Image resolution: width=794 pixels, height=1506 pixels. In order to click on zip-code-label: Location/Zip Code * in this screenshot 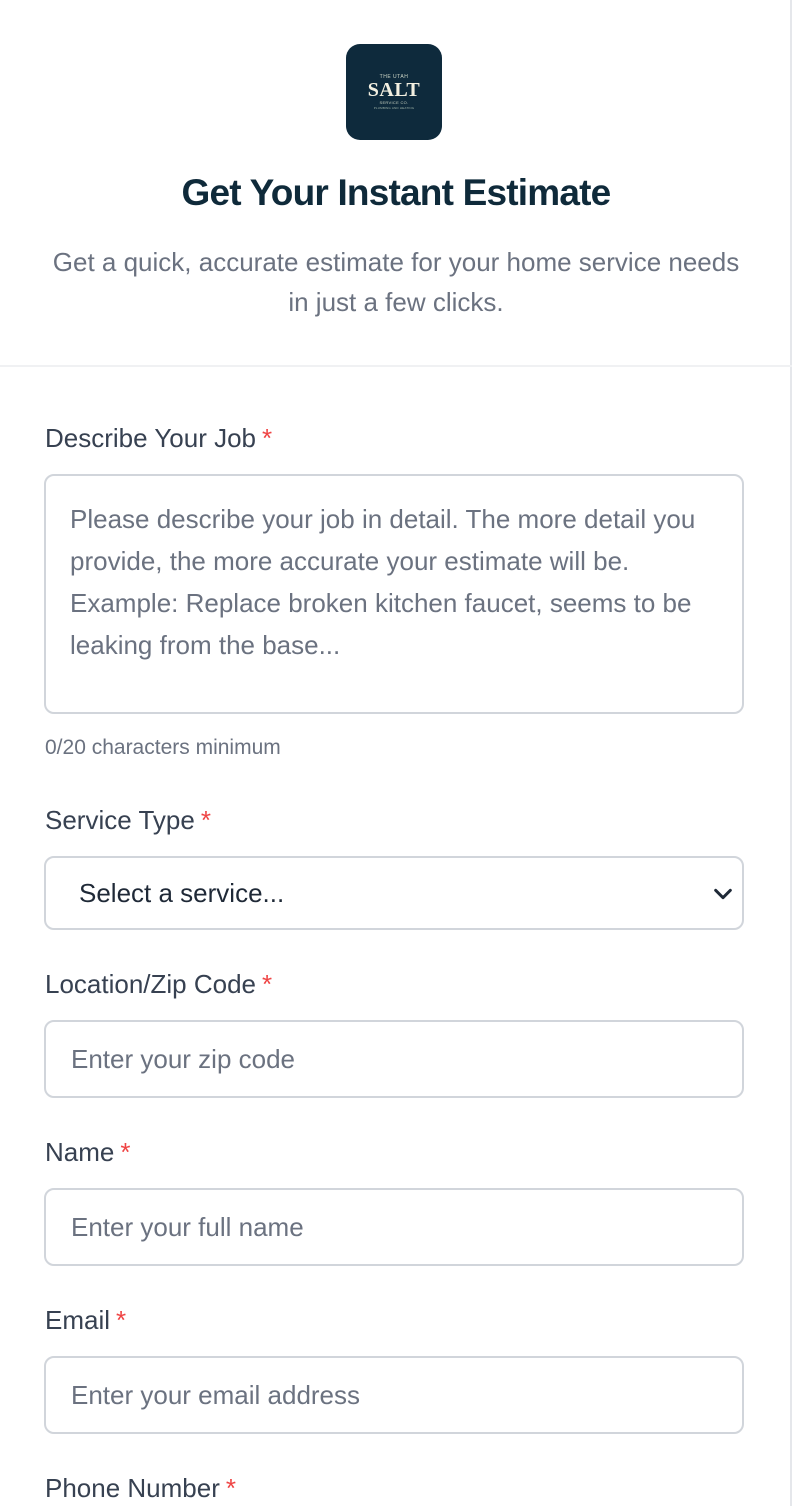, I will do `click(158, 984)`.